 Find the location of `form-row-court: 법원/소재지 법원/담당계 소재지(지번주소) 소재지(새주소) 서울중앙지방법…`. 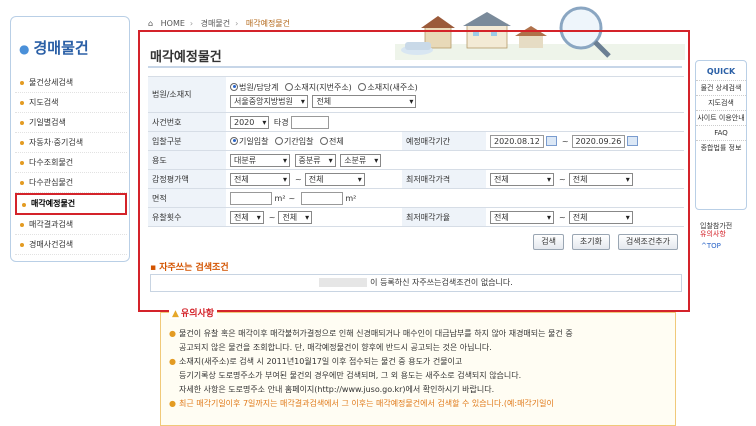

form-row-court: 법원/소재지 법원/담당계 소재지(지번주소) 소재지(새주소) 서울중앙지방법… is located at coordinates (416, 94).